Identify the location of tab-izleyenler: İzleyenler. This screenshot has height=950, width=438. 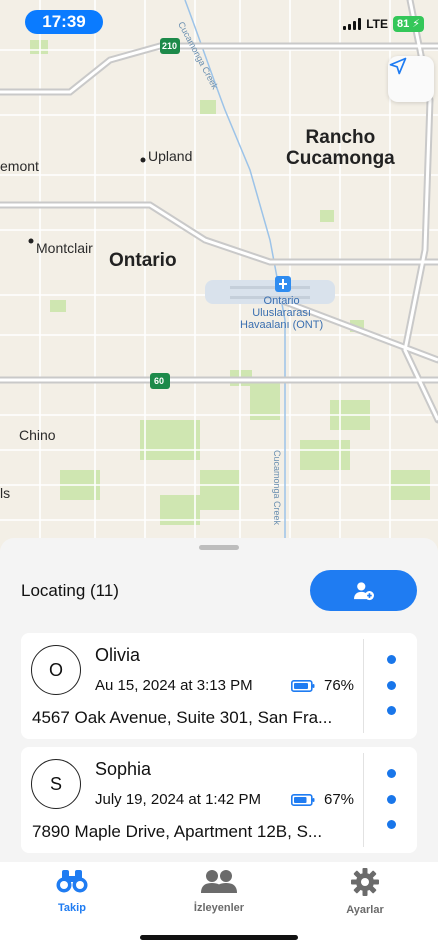
(219, 891).